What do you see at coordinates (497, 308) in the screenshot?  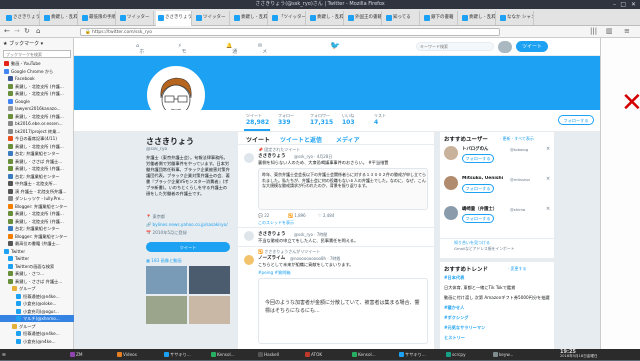 I see `trend-item: #寝かせ人` at bounding box center [497, 308].